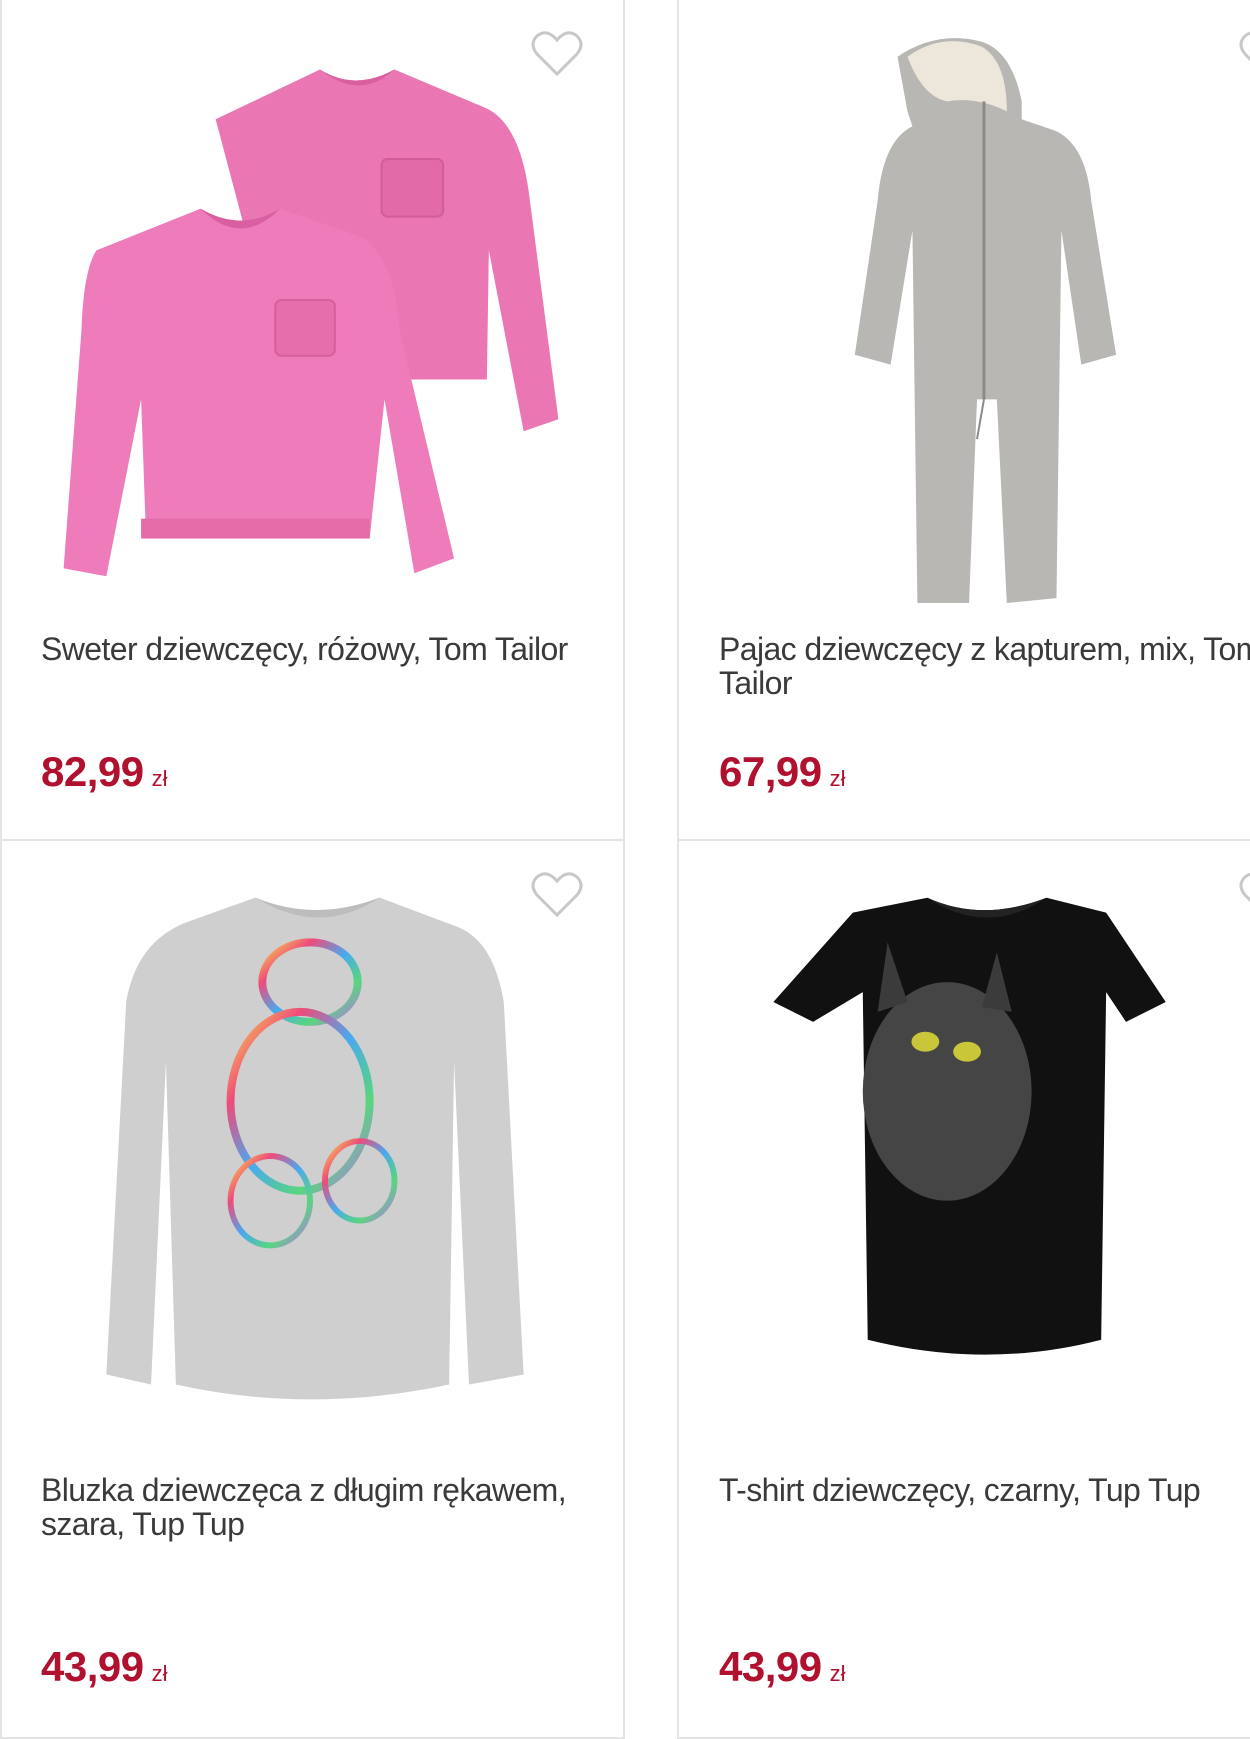 This screenshot has width=1250, height=1739. I want to click on product-title: T-shirt dziewczęcy, czarny, Tup Tup, so click(984, 1490).